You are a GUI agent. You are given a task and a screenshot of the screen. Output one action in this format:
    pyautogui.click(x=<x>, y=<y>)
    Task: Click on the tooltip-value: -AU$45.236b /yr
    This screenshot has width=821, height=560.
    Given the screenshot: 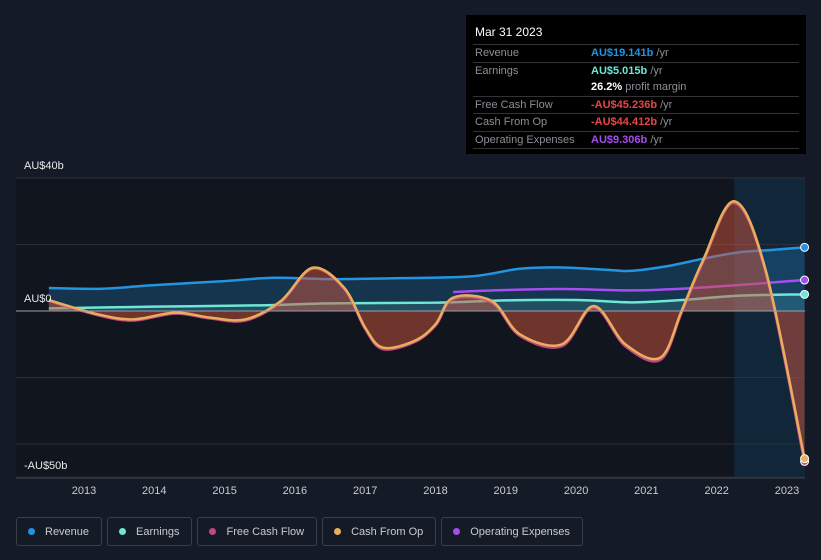 What is the action you would take?
    pyautogui.click(x=631, y=105)
    